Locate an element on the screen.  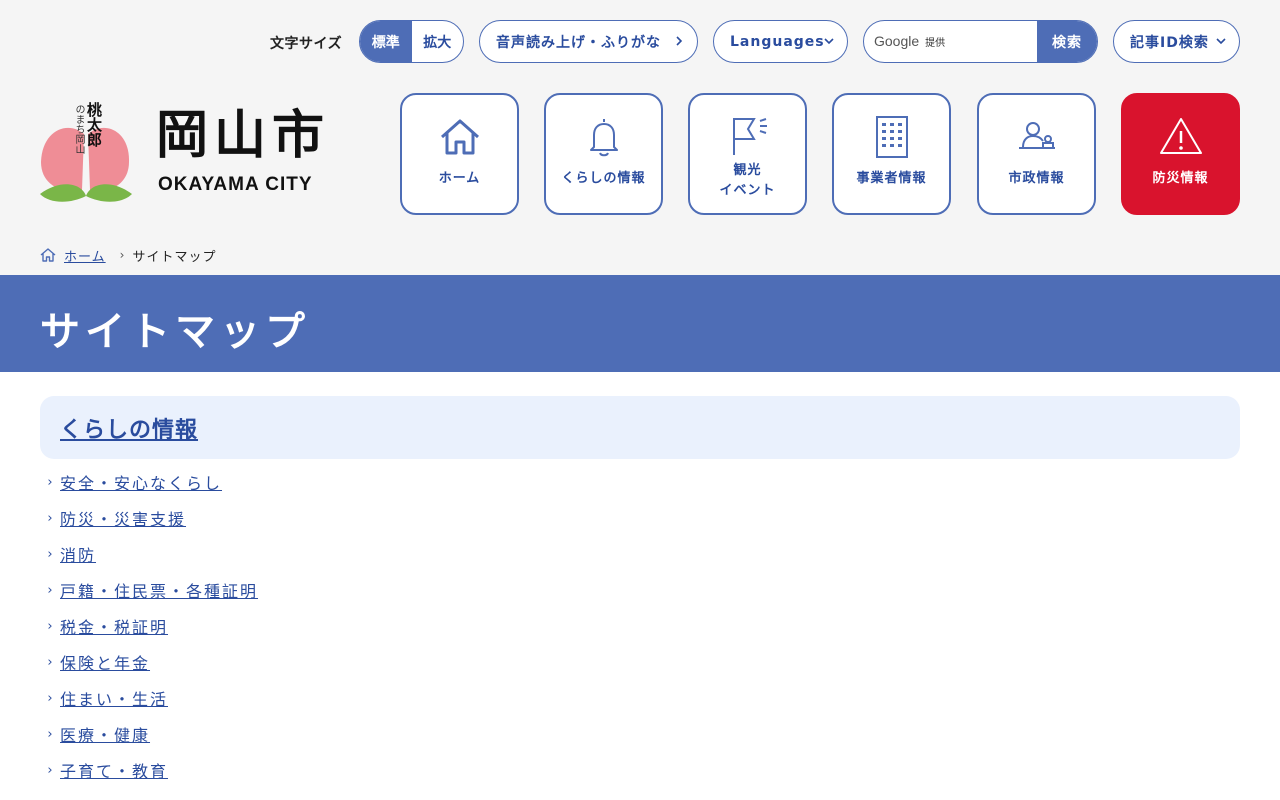
font-size-large-button: 拡大 is located at coordinates (438, 41).